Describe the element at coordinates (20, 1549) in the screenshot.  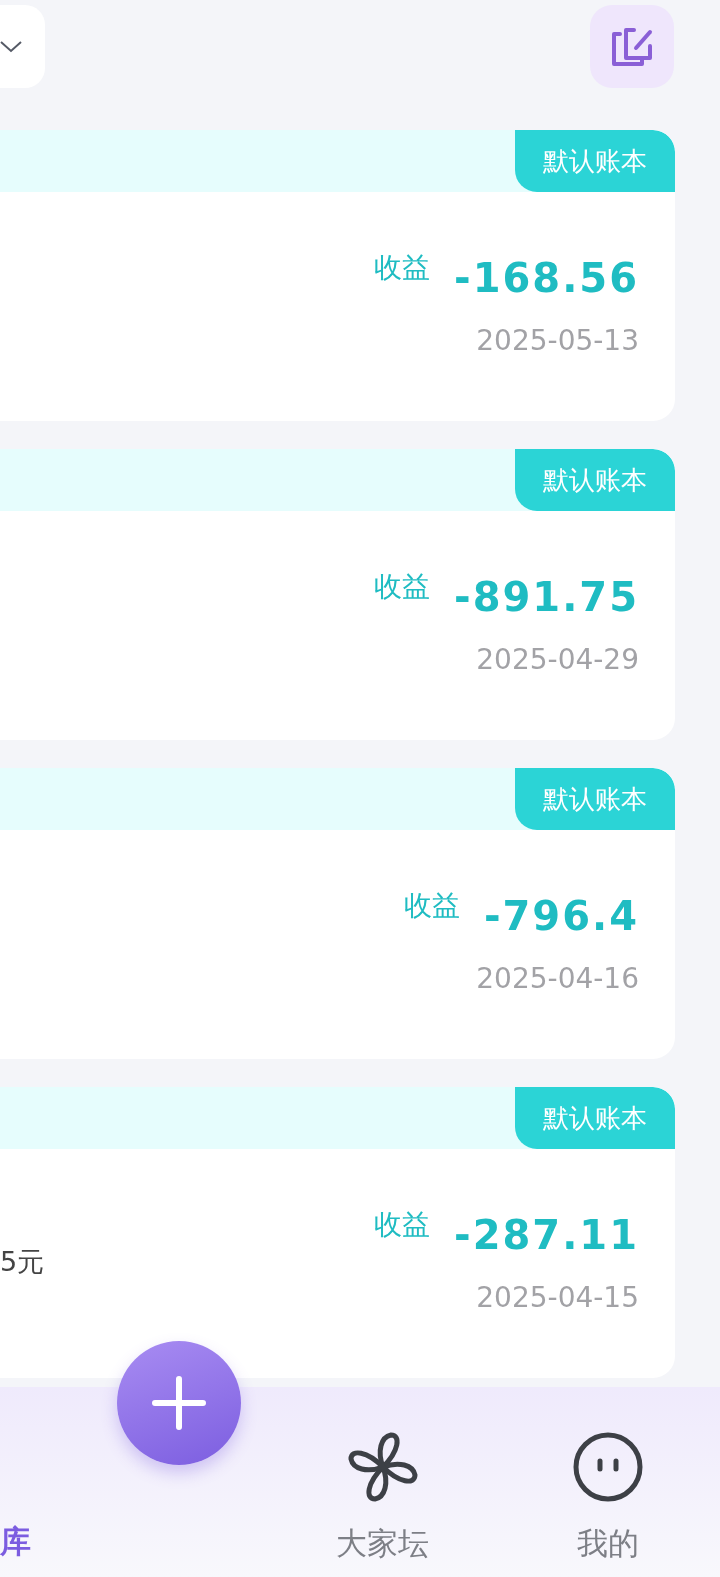
I see `tab: 库` at that location.